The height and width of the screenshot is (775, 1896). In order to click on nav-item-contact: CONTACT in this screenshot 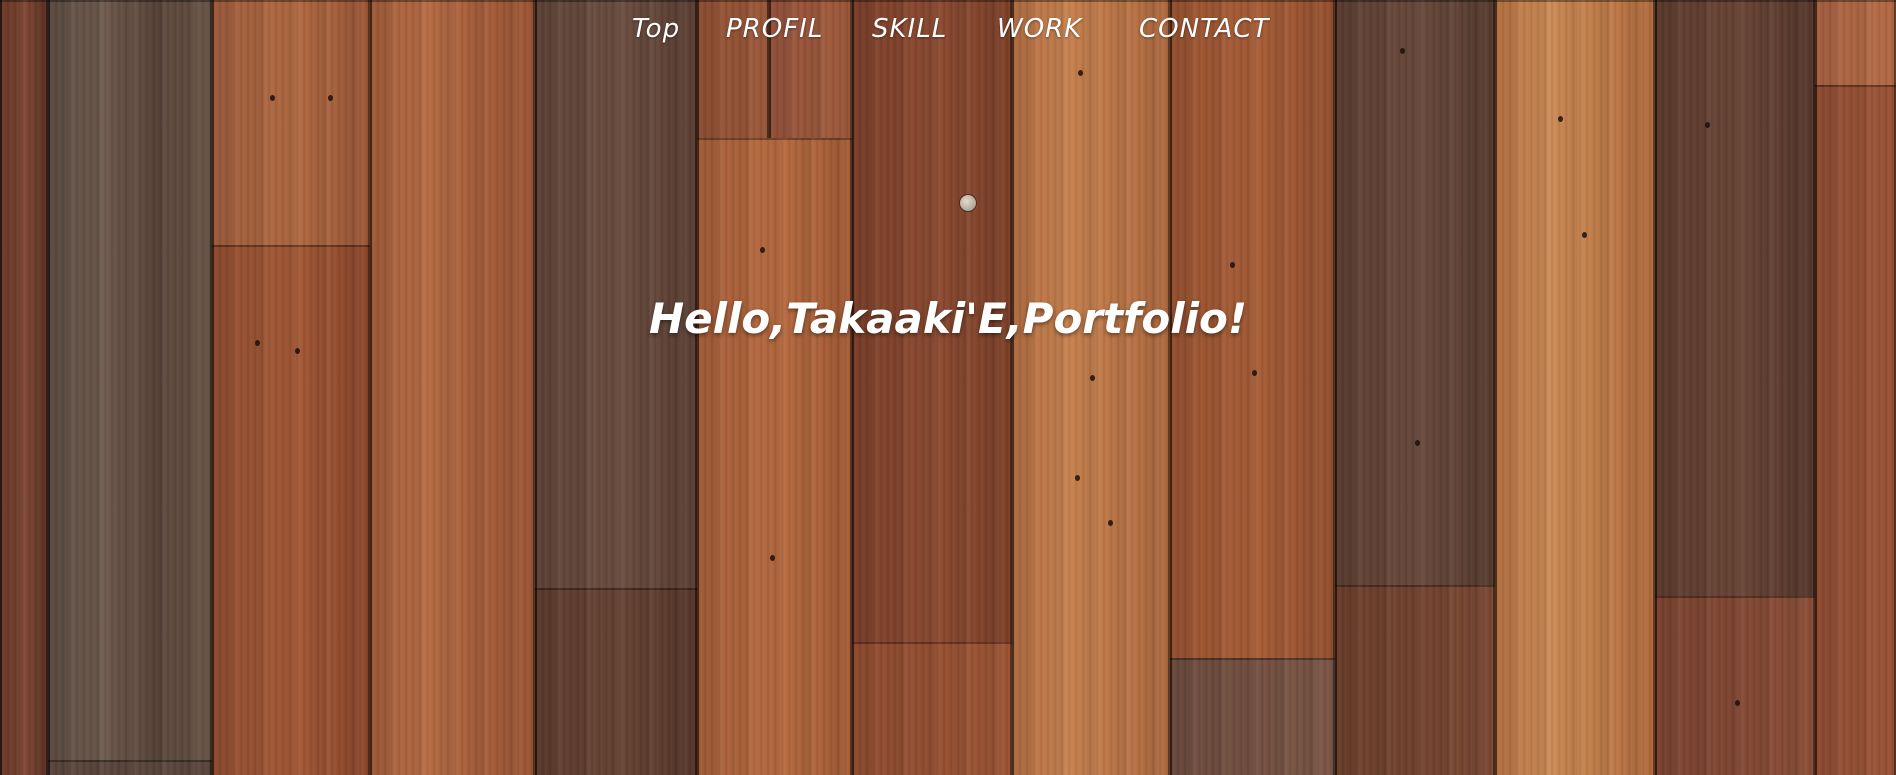, I will do `click(1204, 29)`.